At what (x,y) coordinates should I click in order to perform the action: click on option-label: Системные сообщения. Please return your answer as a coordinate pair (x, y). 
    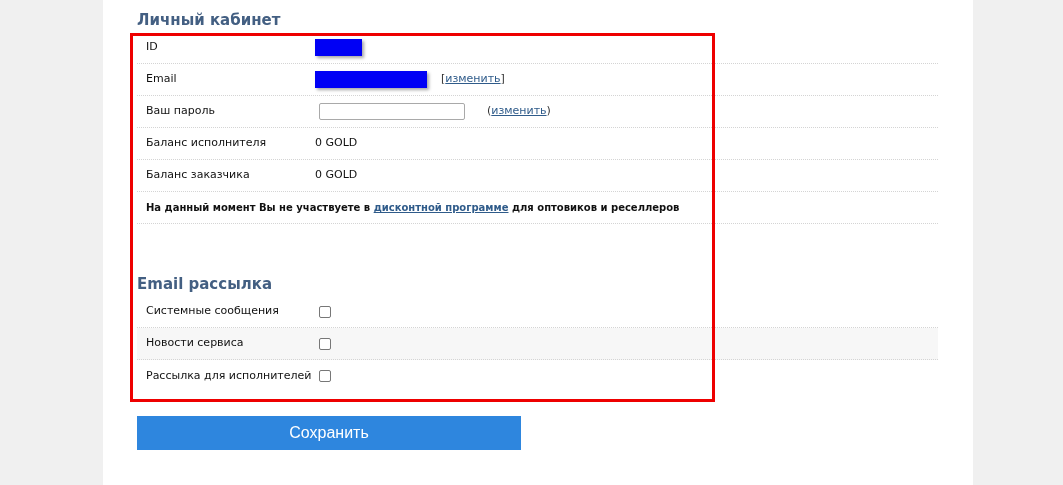
    Looking at the image, I should click on (213, 311).